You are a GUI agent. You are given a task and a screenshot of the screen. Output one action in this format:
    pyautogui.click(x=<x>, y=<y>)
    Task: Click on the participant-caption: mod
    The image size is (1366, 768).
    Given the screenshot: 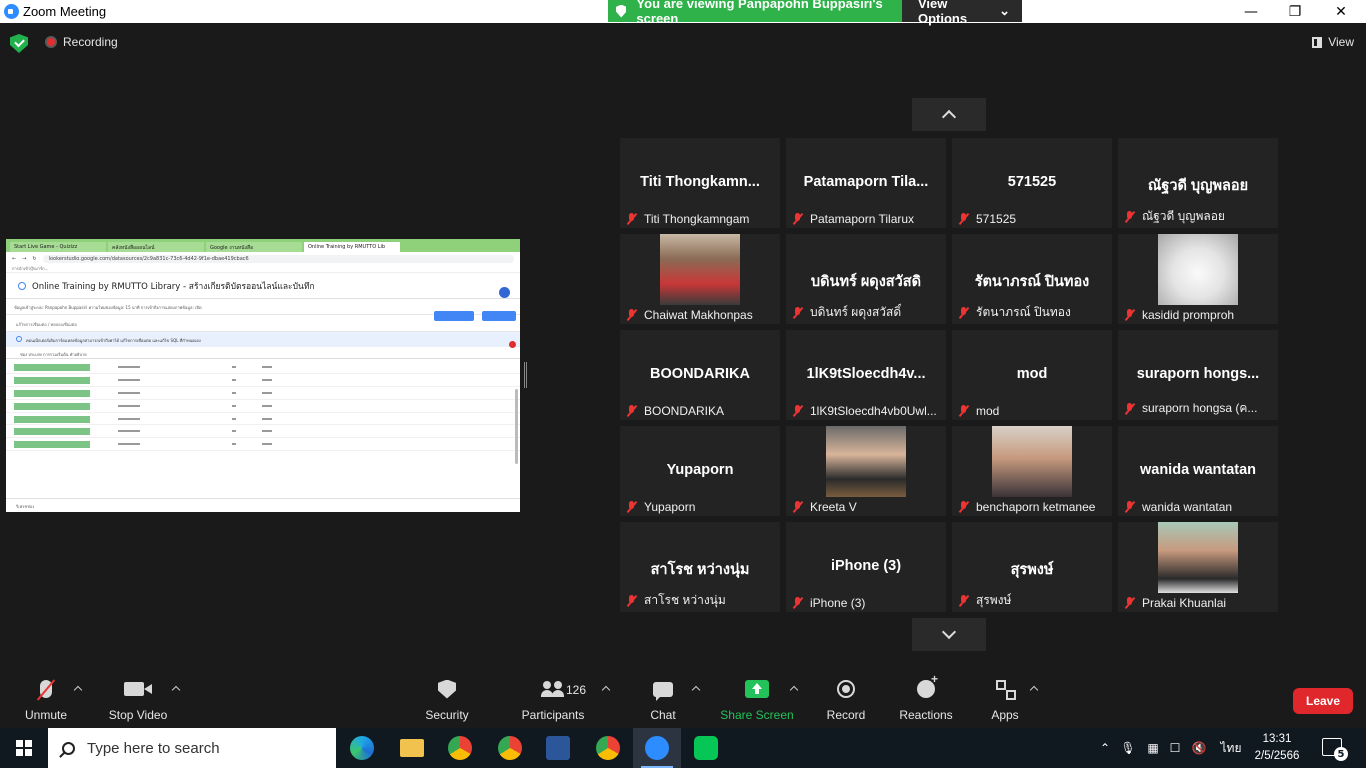 What is the action you would take?
    pyautogui.click(x=1033, y=411)
    